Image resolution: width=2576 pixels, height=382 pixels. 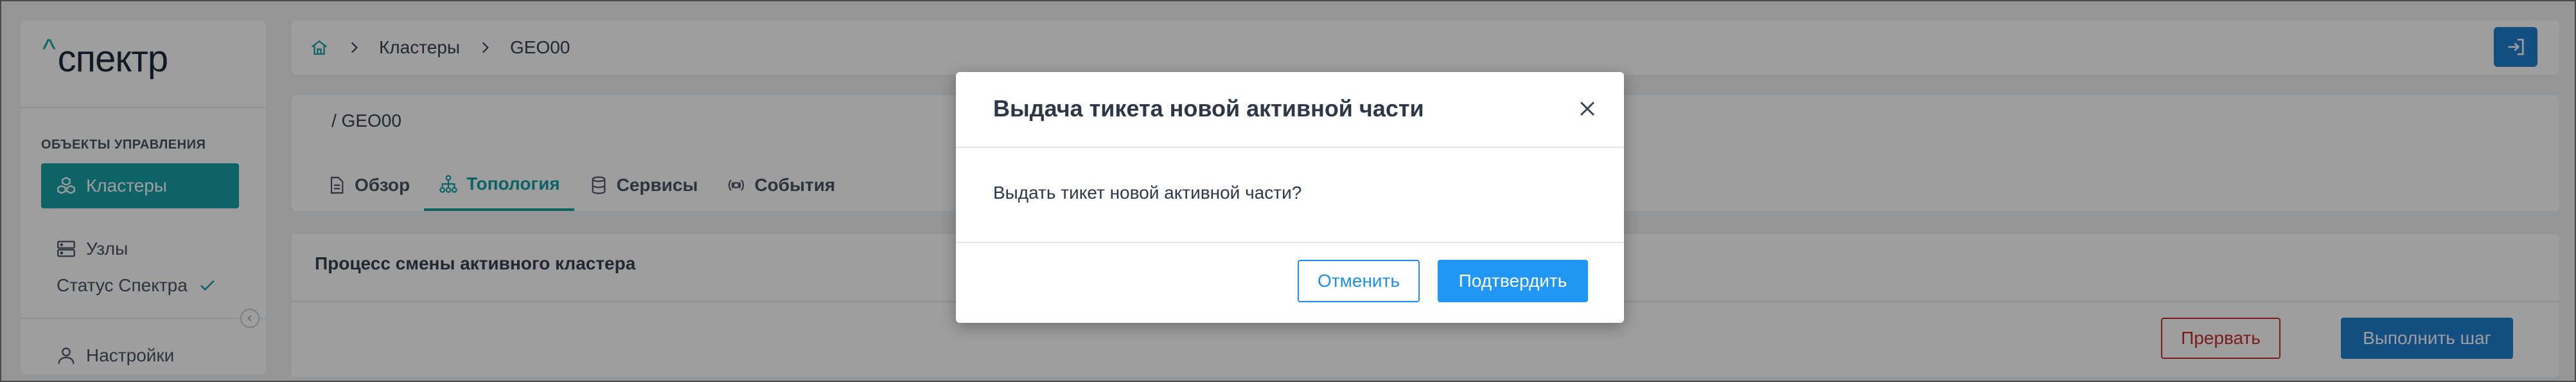 What do you see at coordinates (1513, 281) in the screenshot?
I see `confirm-button: Подтвердить` at bounding box center [1513, 281].